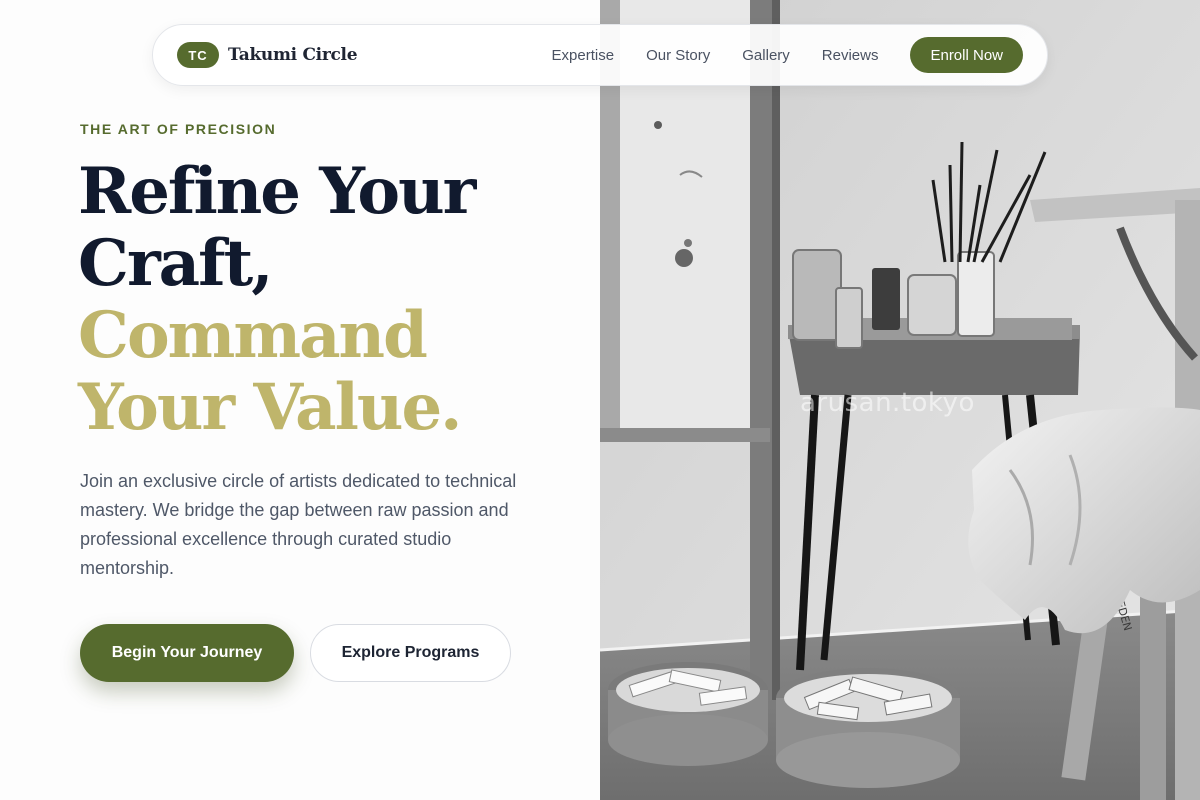 The width and height of the screenshot is (1200, 800). I want to click on brand-logo: TC Takumi Circle, so click(267, 55).